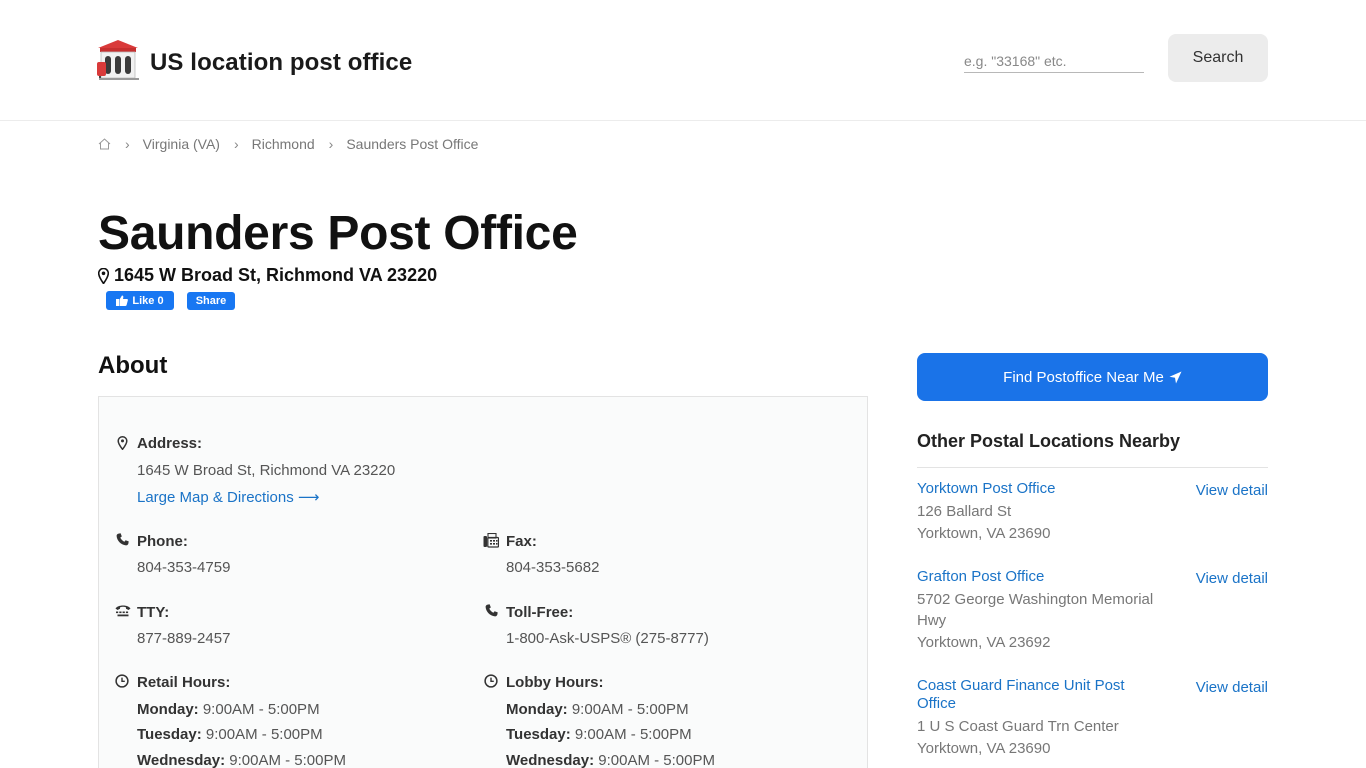 This screenshot has height=768, width=1366. Describe the element at coordinates (170, 443) in the screenshot. I see `address-label: Address:` at that location.